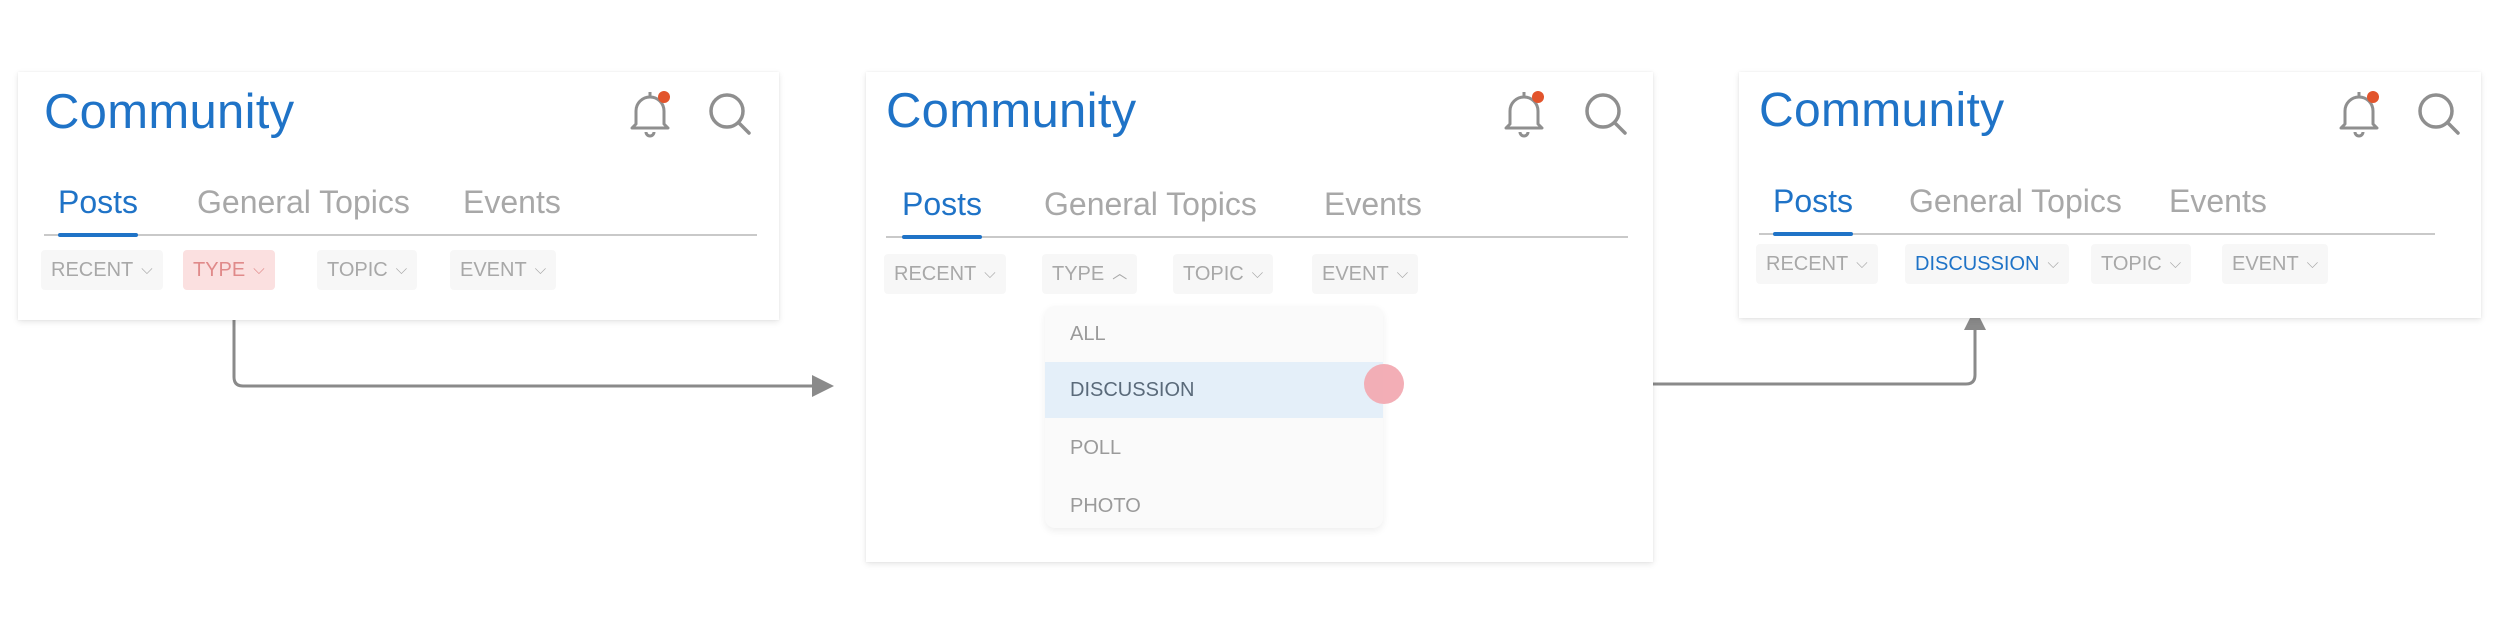 Image resolution: width=2500 pixels, height=634 pixels. Describe the element at coordinates (823, 386) in the screenshot. I see `flow-arrow-1-head` at that location.